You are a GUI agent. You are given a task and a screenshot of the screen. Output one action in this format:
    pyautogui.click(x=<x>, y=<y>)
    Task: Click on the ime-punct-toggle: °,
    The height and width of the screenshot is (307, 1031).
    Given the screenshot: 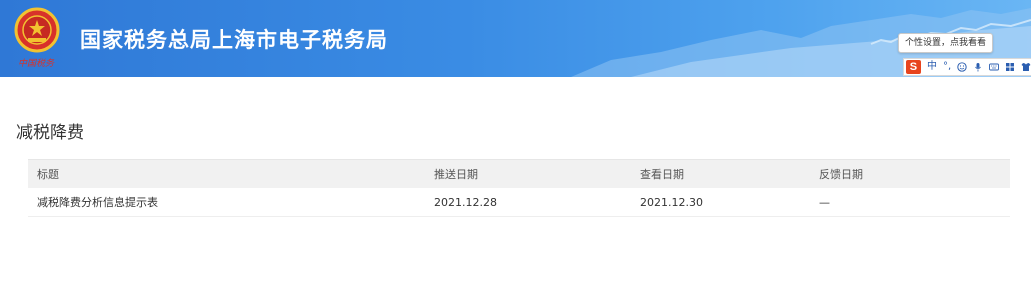 What is the action you would take?
    pyautogui.click(x=947, y=67)
    